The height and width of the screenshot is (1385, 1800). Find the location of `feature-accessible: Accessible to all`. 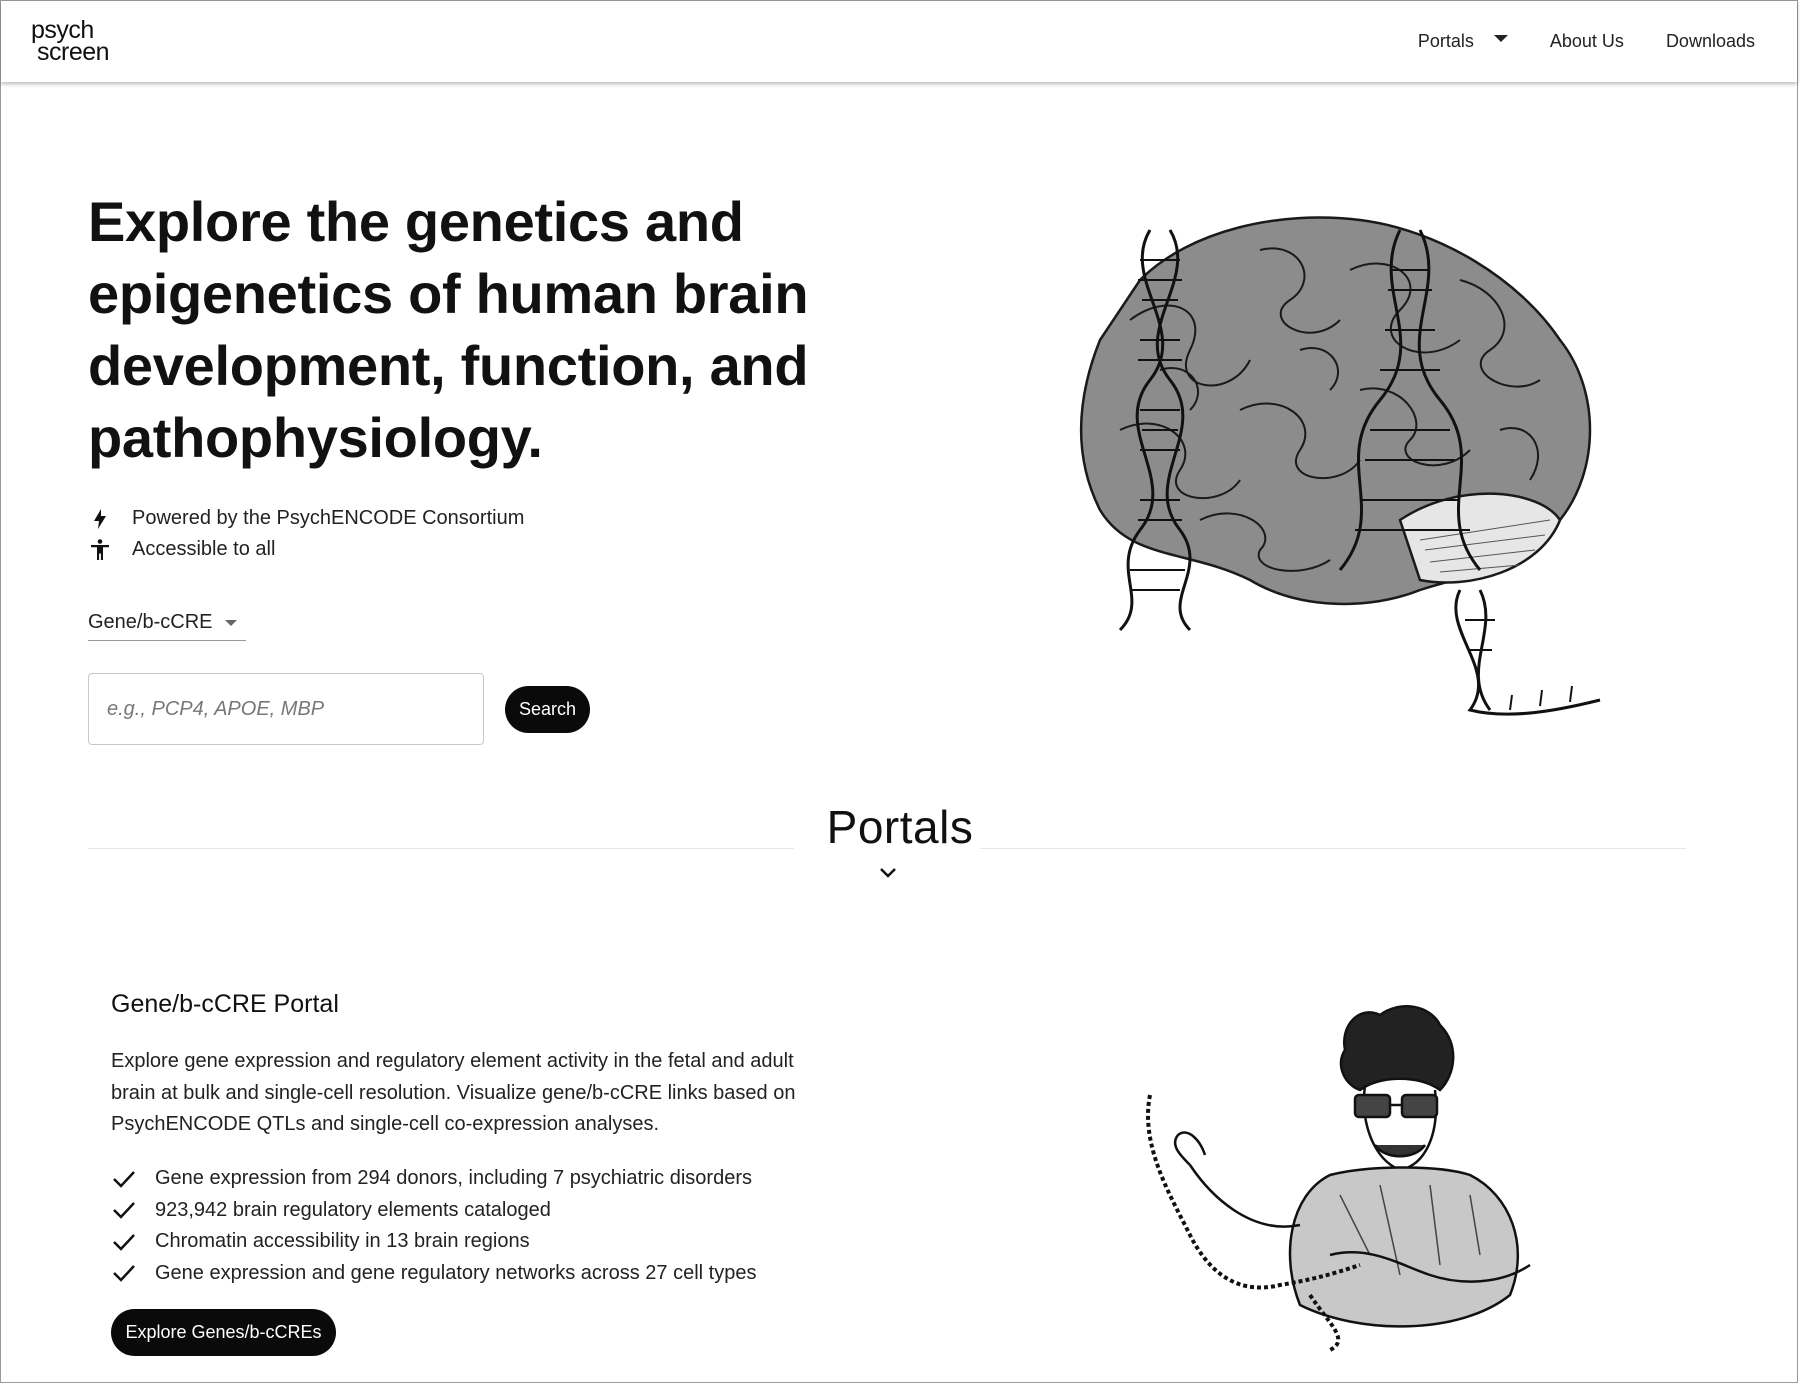

feature-accessible: Accessible to all is located at coordinates (306, 549).